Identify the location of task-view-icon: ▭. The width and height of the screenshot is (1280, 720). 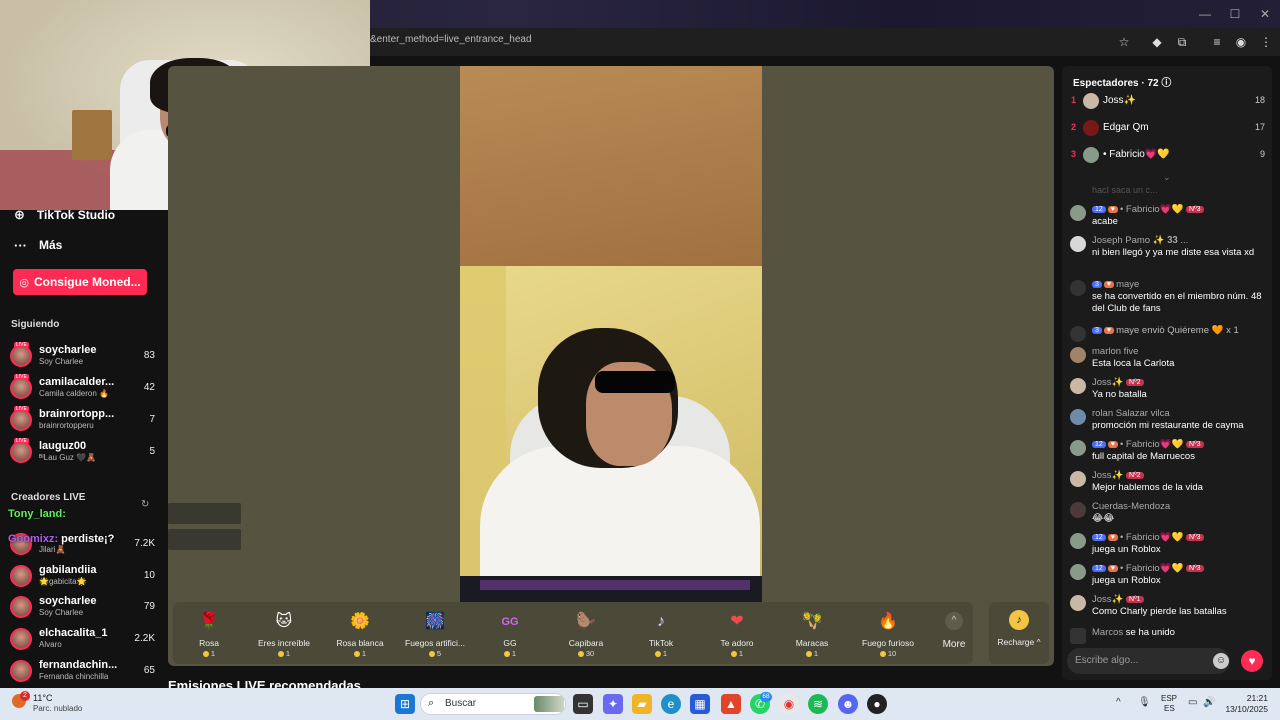
(583, 704).